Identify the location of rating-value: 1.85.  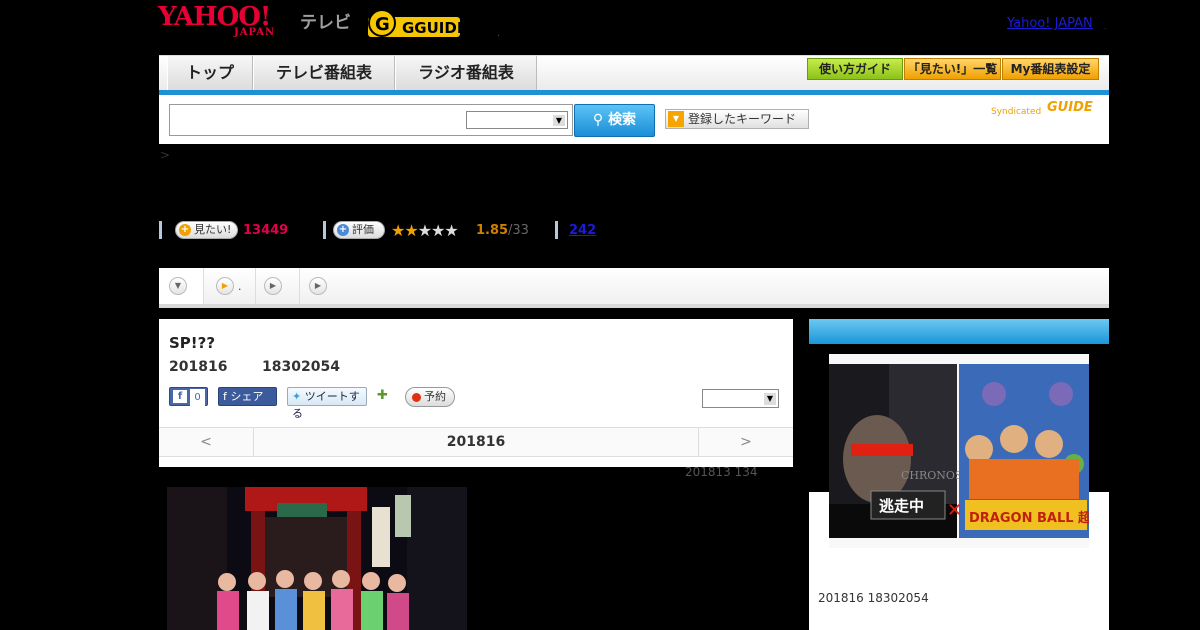
(492, 230).